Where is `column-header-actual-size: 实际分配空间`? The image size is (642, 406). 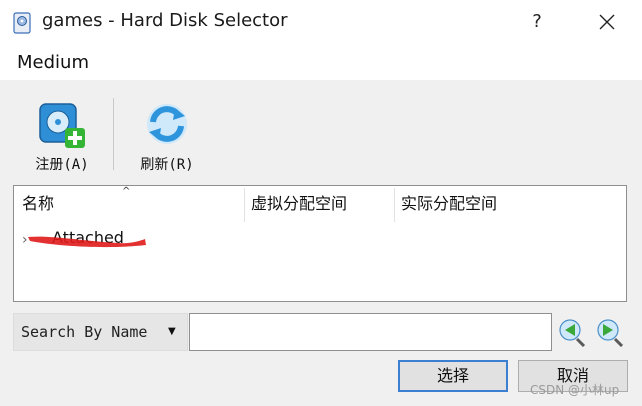 column-header-actual-size: 实际分配空间 is located at coordinates (449, 209).